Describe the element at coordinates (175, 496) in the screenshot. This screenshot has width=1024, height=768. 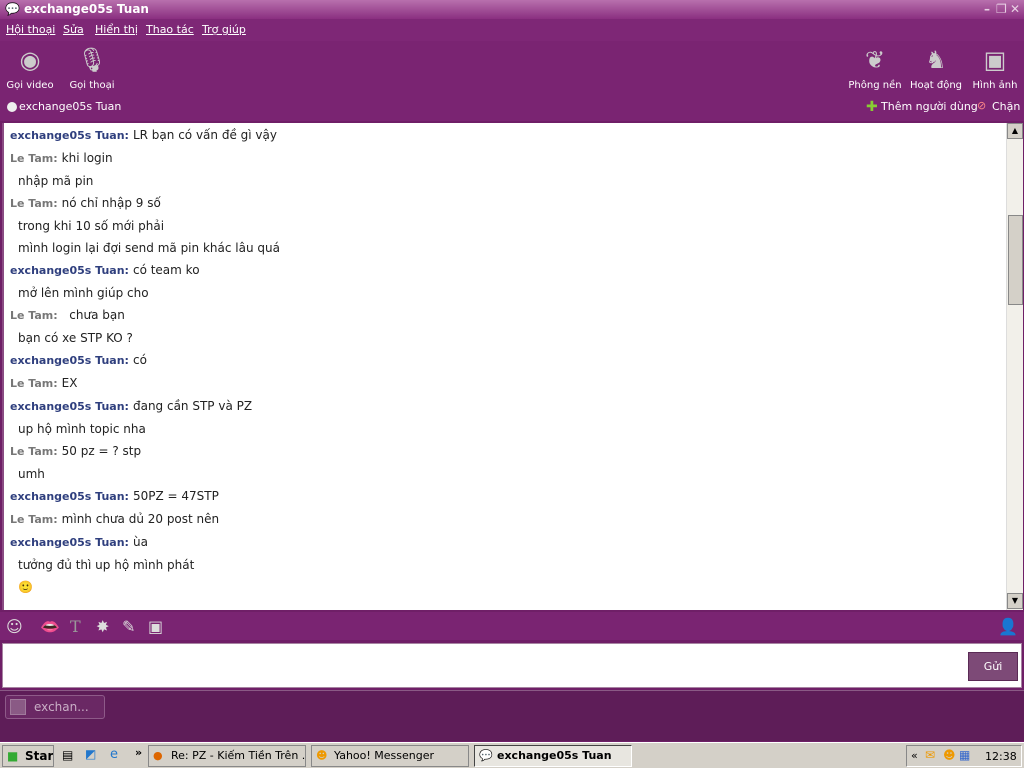
I see `message-text: 50PZ = 47STP` at that location.